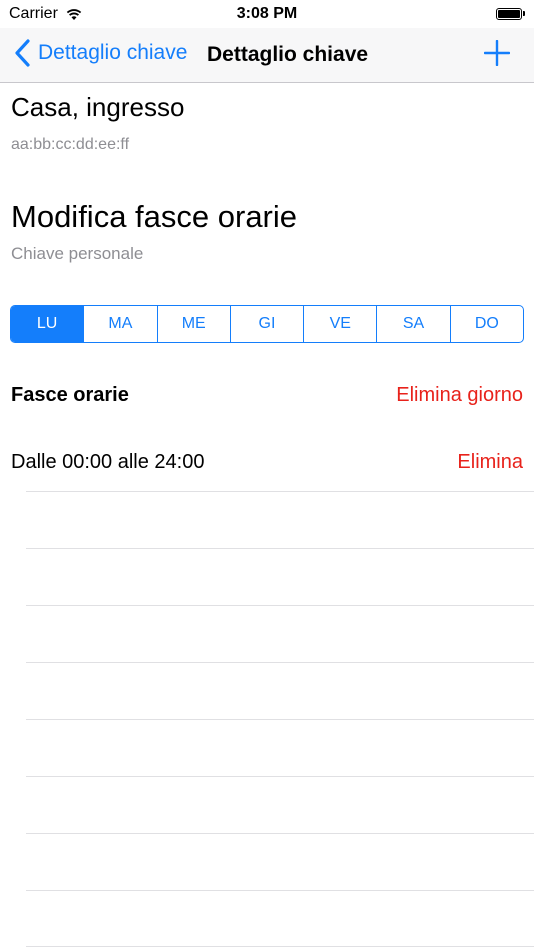 This screenshot has width=534, height=950. Describe the element at coordinates (70, 144) in the screenshot. I see `key-mac-address: aa:bb:cc:dd:ee:ff` at that location.